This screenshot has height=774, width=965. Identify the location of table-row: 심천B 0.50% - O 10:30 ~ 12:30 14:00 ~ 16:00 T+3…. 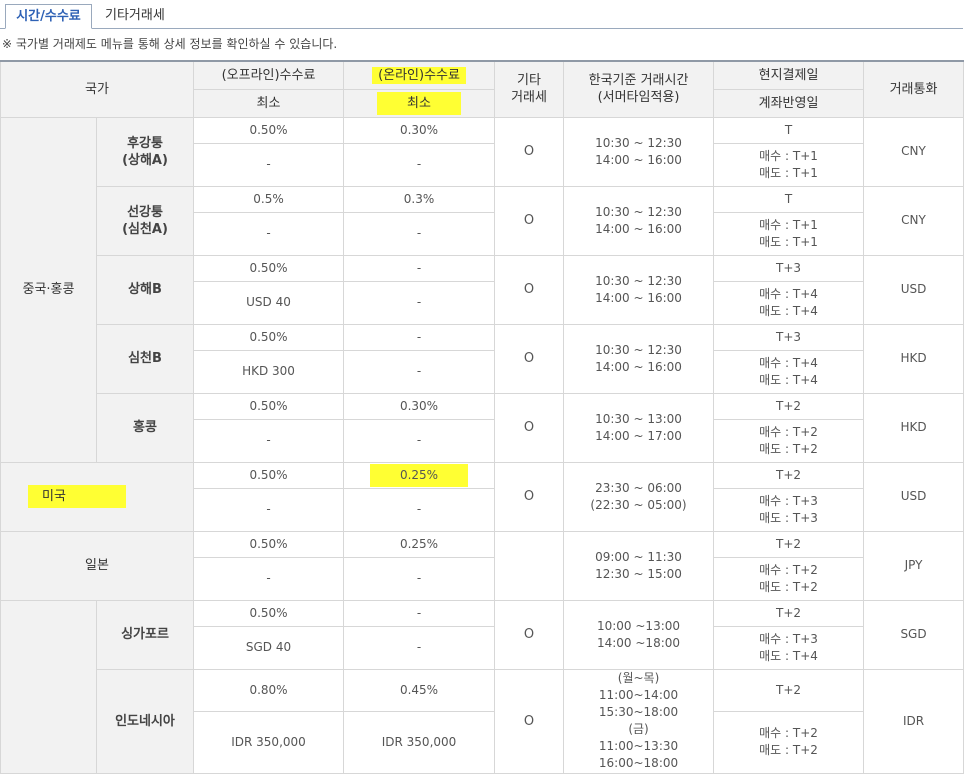
(483, 358).